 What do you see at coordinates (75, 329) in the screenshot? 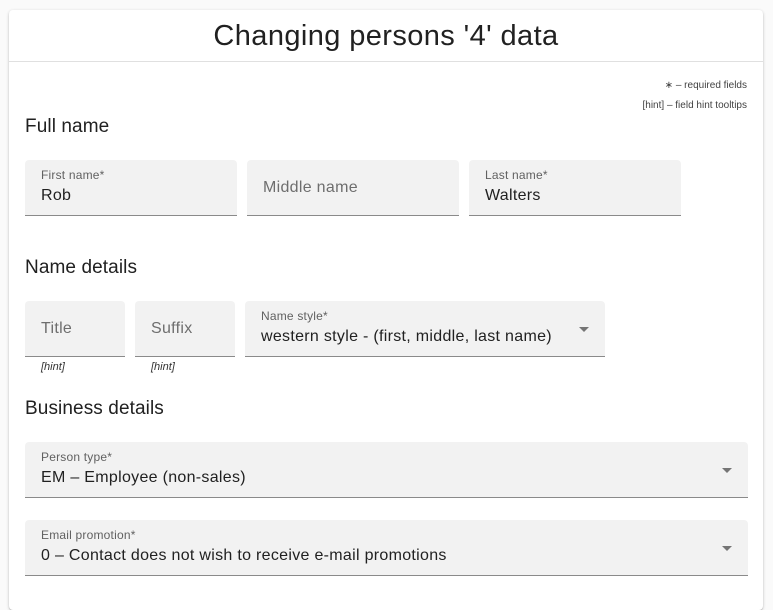
I see `title-field: Title` at bounding box center [75, 329].